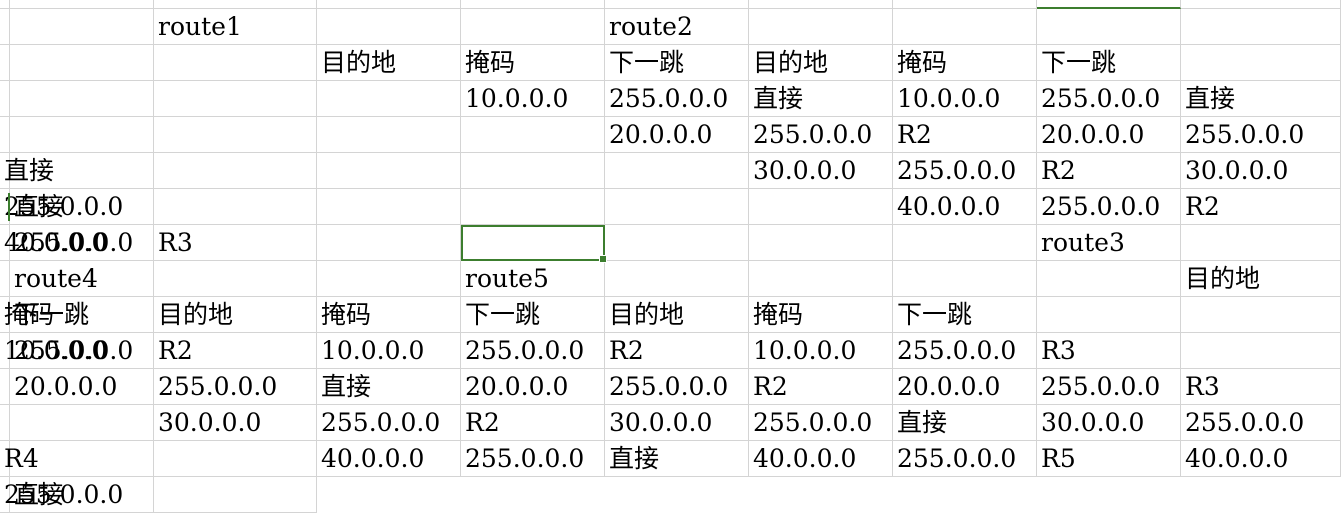 This screenshot has height=513, width=1341. Describe the element at coordinates (1109, 423) in the screenshot. I see `cell-r11-c7: 30.0.0.0` at that location.